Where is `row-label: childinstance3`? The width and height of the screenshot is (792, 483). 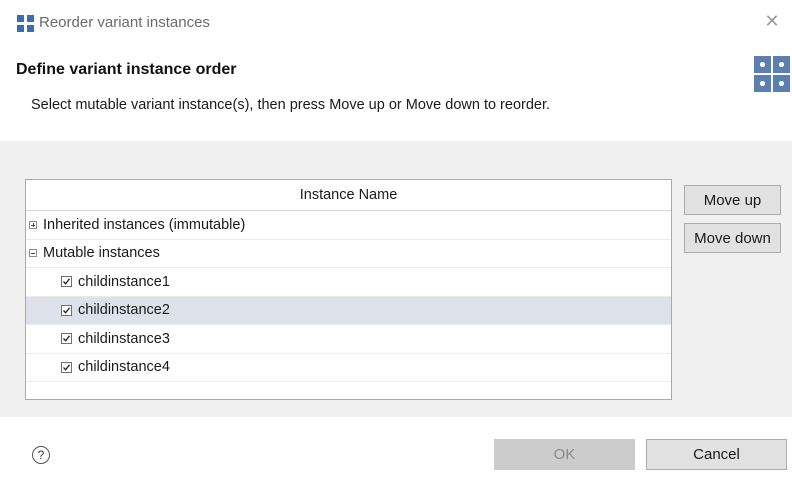 row-label: childinstance3 is located at coordinates (124, 338).